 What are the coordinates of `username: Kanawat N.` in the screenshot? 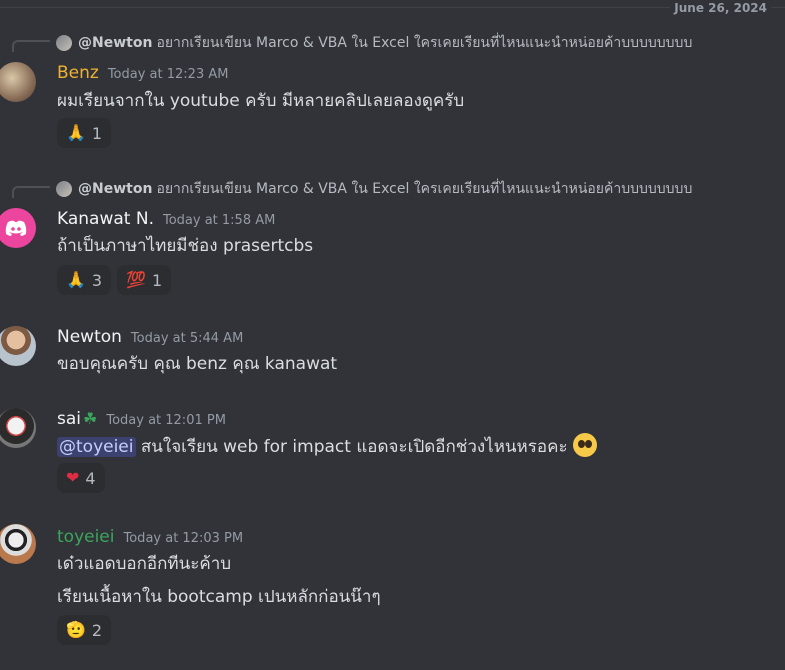 It's located at (105, 219).